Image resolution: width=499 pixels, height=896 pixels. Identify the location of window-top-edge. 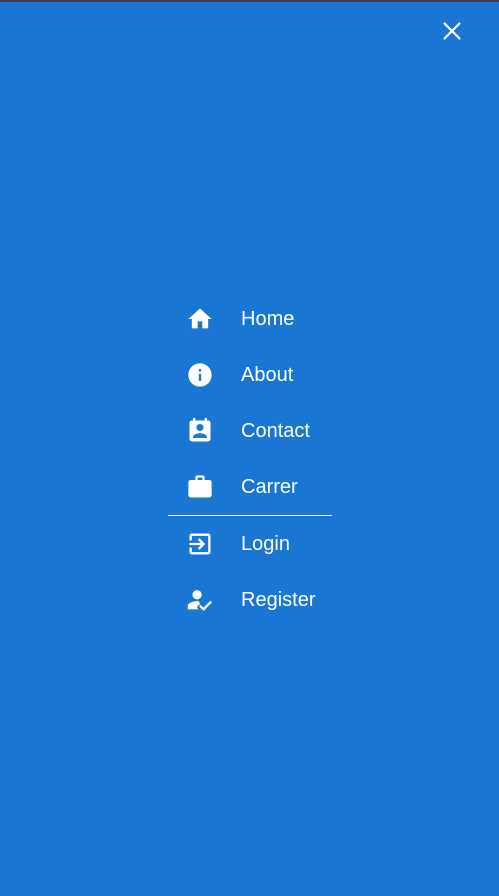
(249, 1).